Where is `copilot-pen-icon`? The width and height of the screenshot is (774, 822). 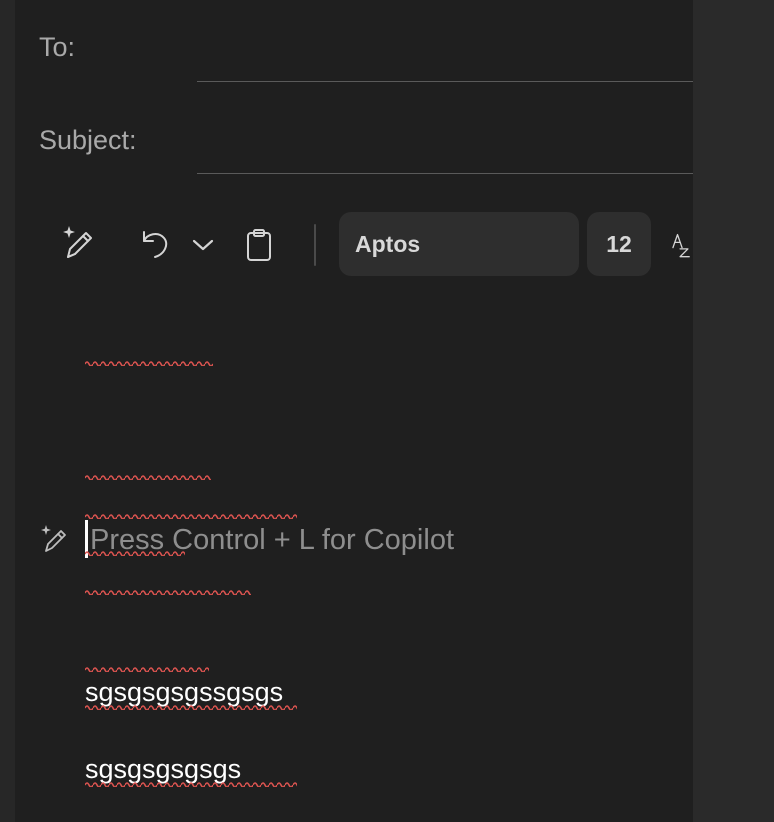 copilot-pen-icon is located at coordinates (78, 243).